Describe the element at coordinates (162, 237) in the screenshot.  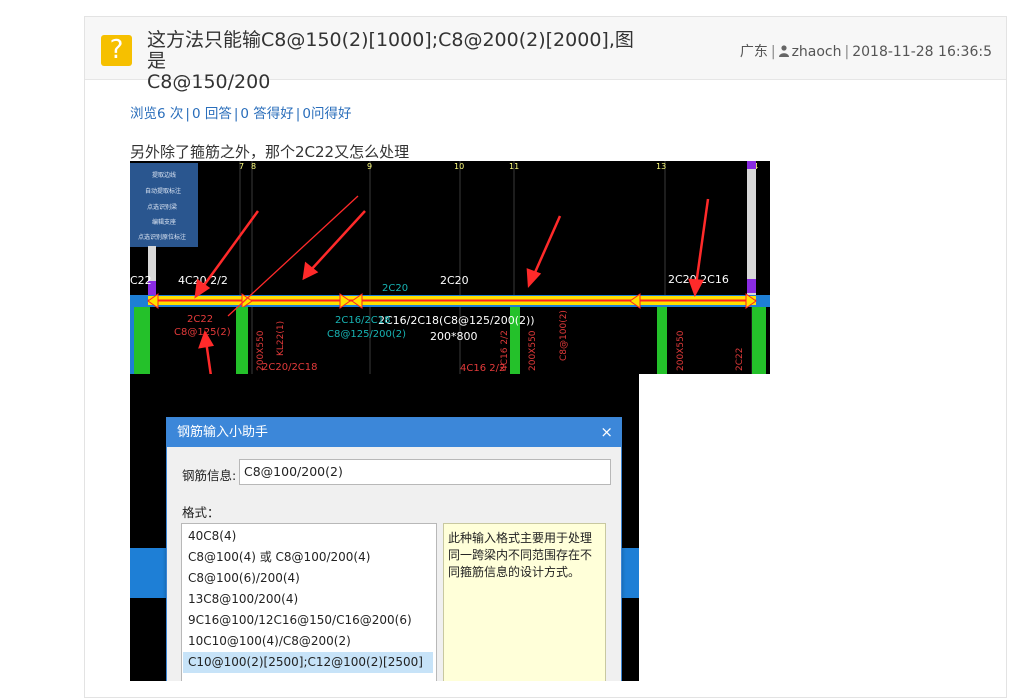
I see `cad-toolbar-item: 点选识别原位标注` at that location.